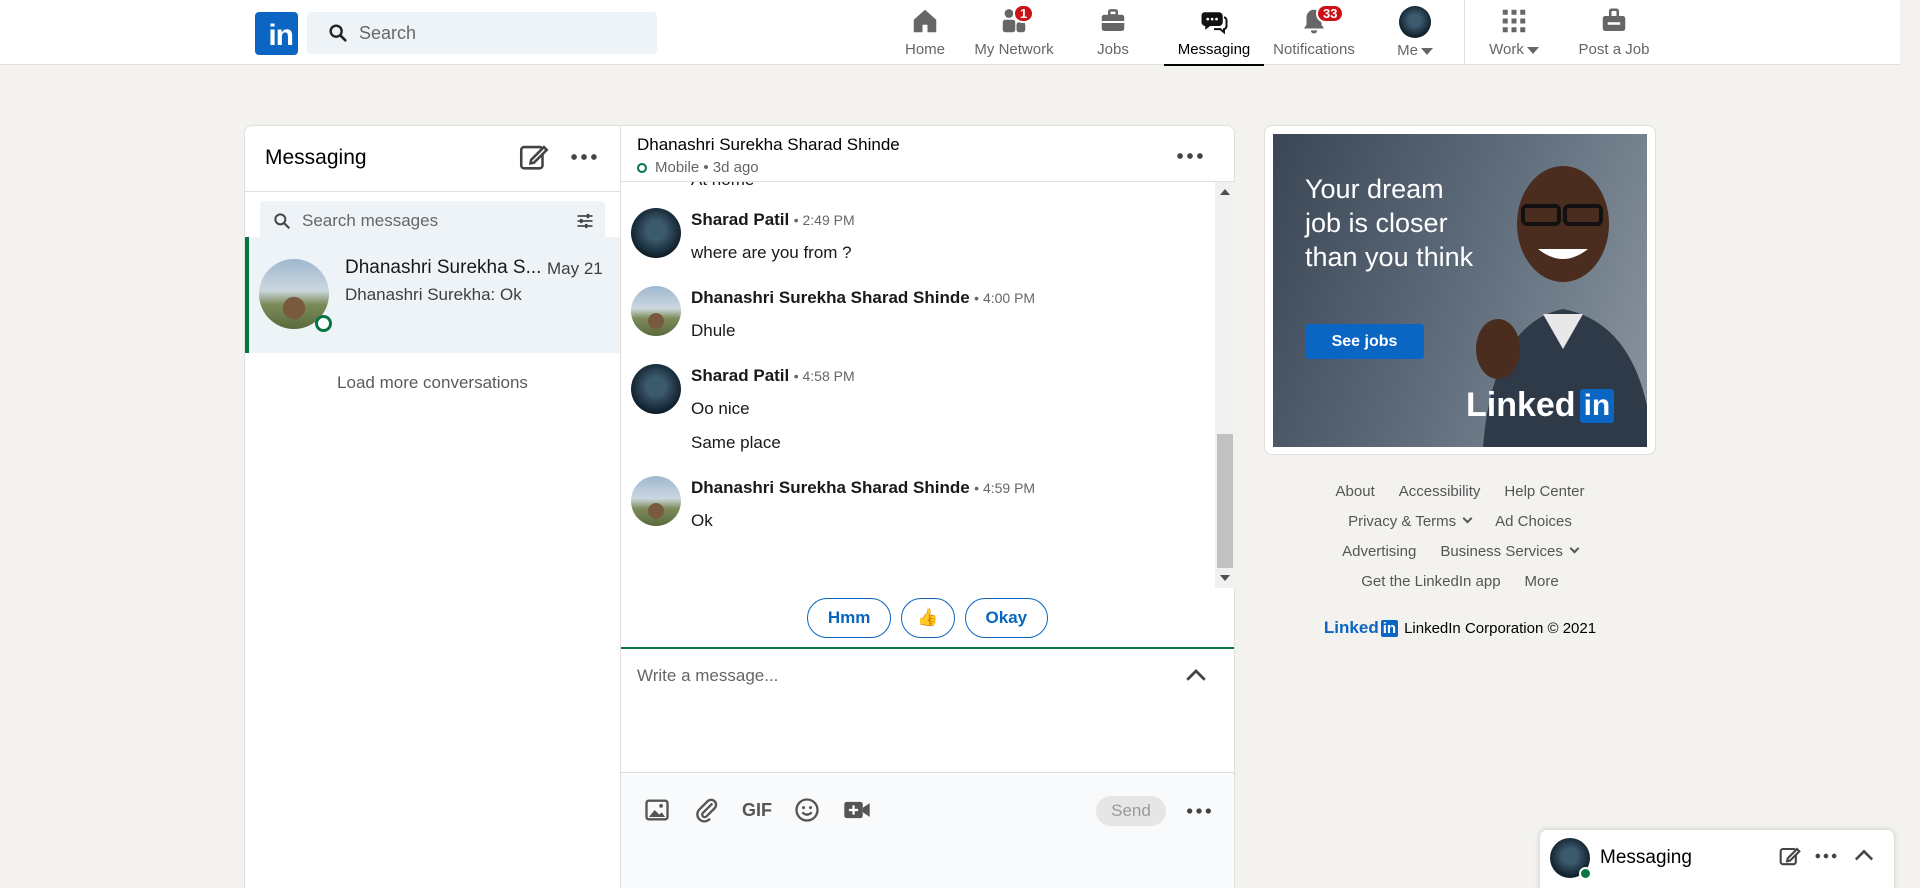 The width and height of the screenshot is (1920, 888). Describe the element at coordinates (1614, 49) in the screenshot. I see `nav-post-a-job-label: Post a Job` at that location.